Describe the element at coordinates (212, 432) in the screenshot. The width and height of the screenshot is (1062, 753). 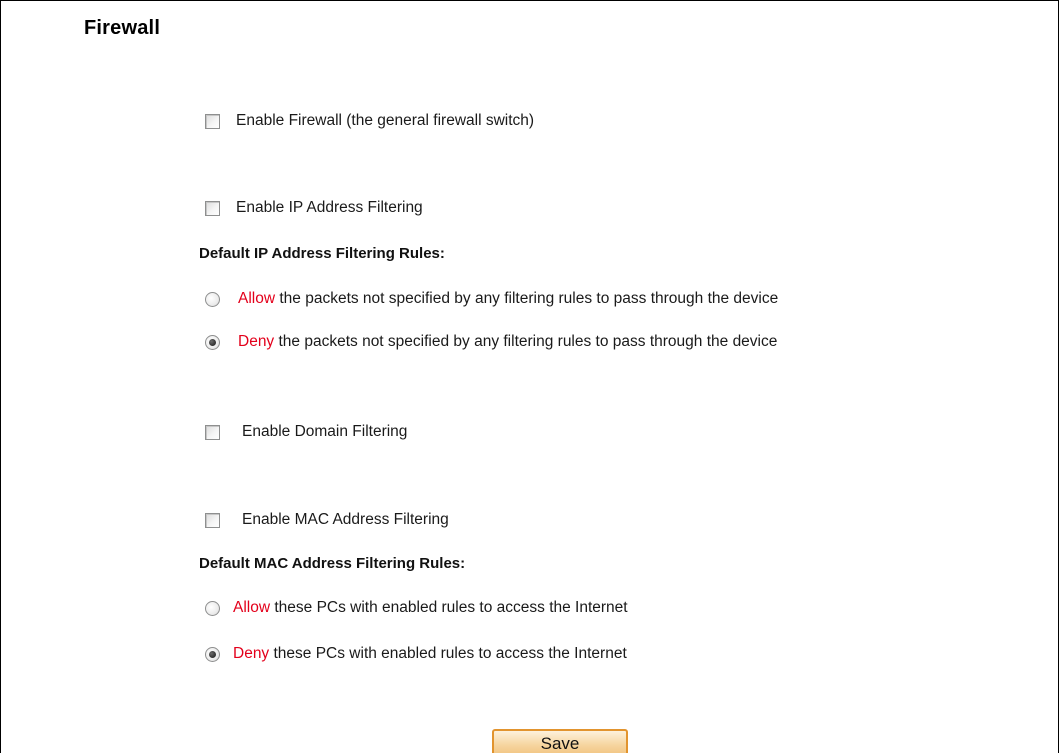
I see `enable-domain-filtering-checkbox` at that location.